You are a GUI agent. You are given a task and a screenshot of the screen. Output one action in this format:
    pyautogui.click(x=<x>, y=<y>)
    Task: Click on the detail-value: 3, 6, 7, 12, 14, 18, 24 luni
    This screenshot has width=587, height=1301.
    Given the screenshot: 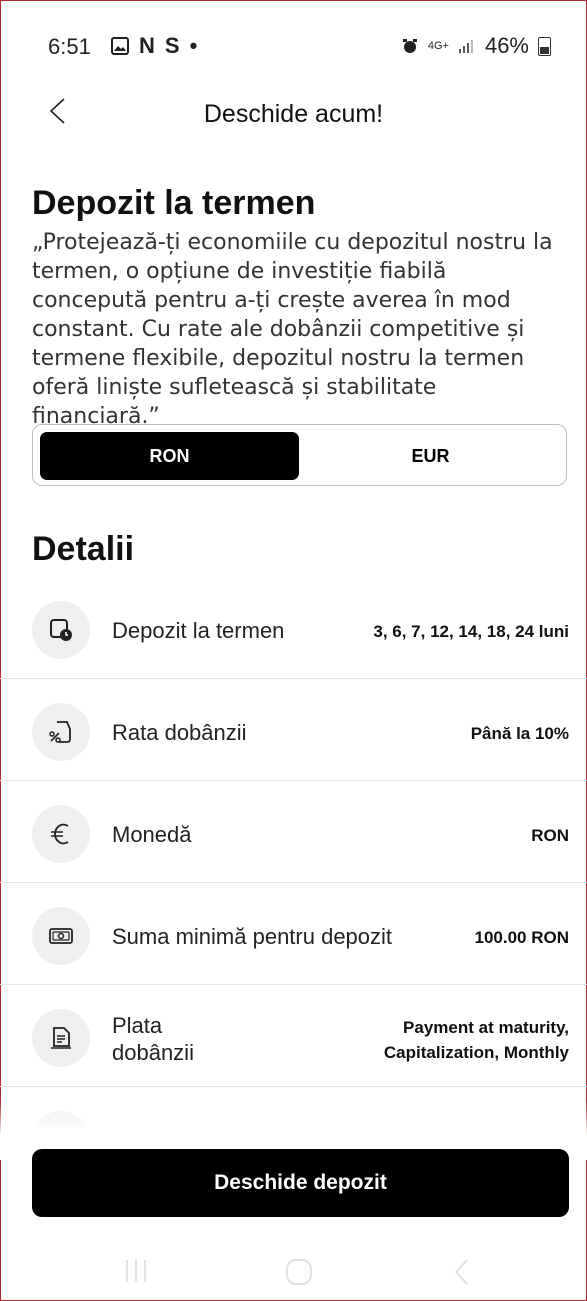 What is the action you would take?
    pyautogui.click(x=471, y=631)
    